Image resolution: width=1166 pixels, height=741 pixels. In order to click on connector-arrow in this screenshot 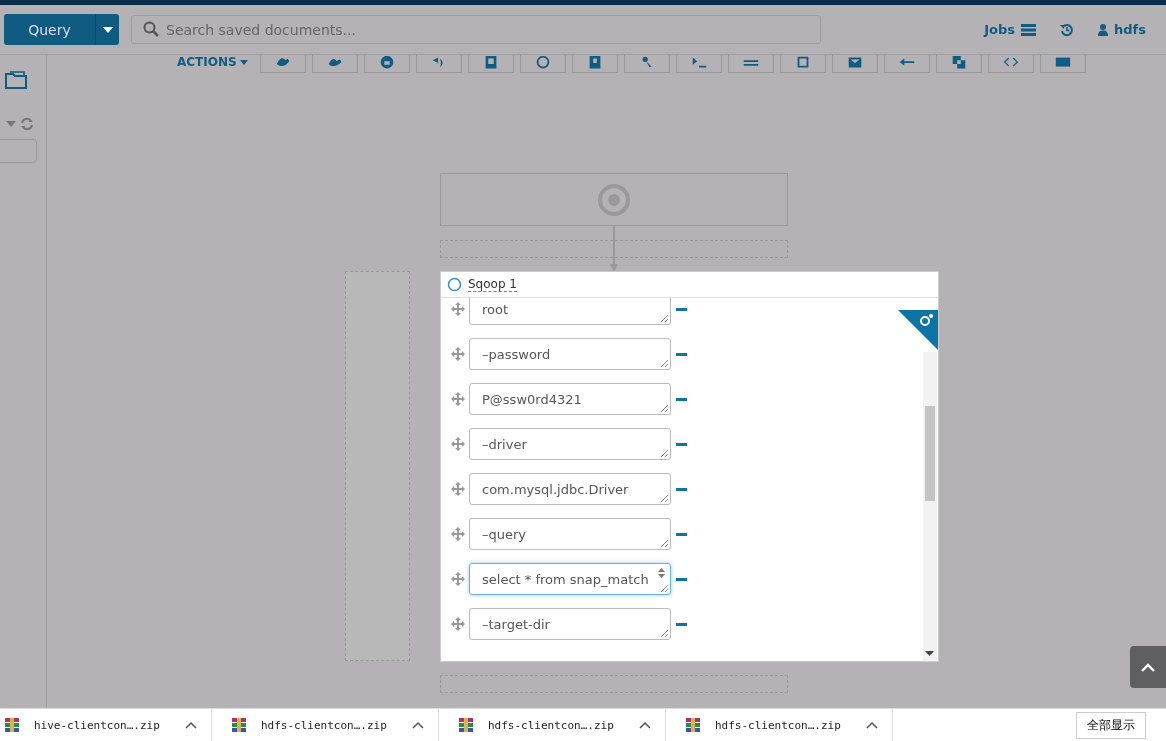, I will do `click(614, 249)`.